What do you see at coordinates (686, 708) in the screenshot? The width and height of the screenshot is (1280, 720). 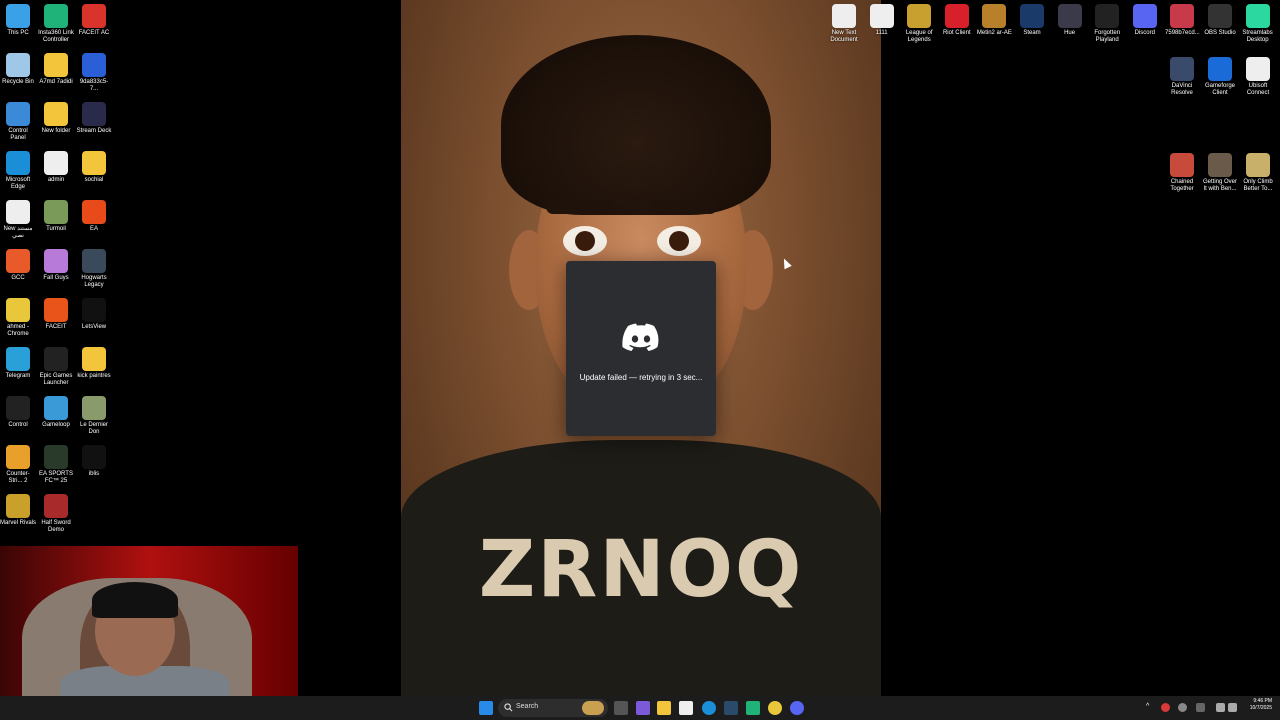 I see `calendar-icon` at bounding box center [686, 708].